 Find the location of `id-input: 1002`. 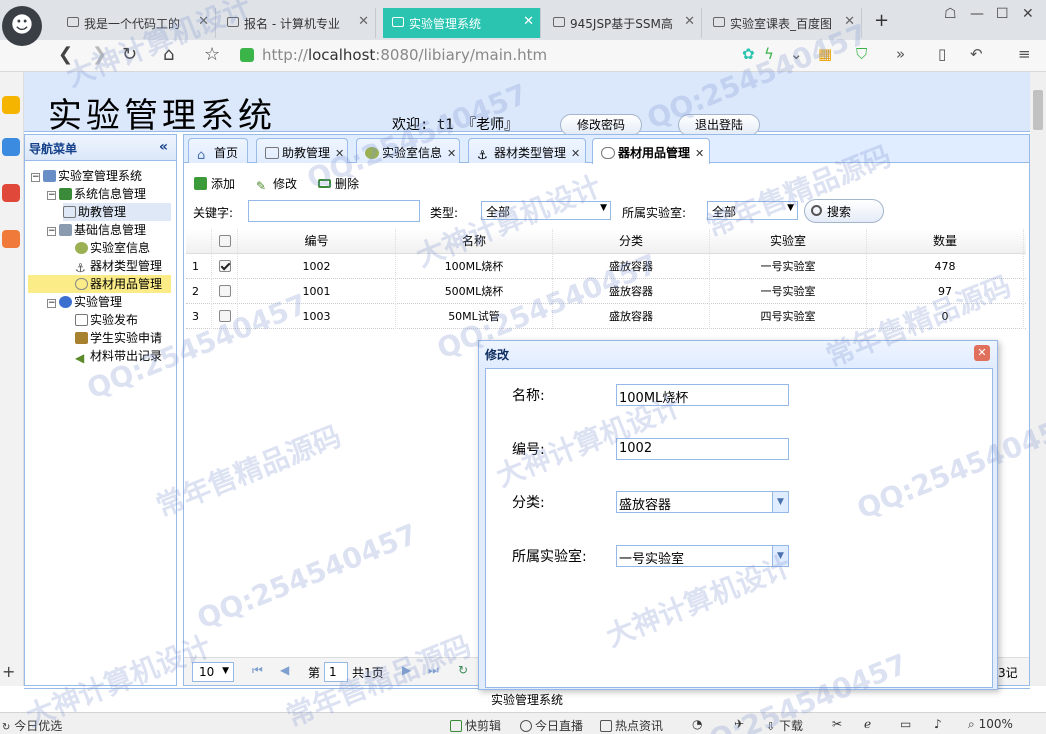

id-input: 1002 is located at coordinates (702, 449).